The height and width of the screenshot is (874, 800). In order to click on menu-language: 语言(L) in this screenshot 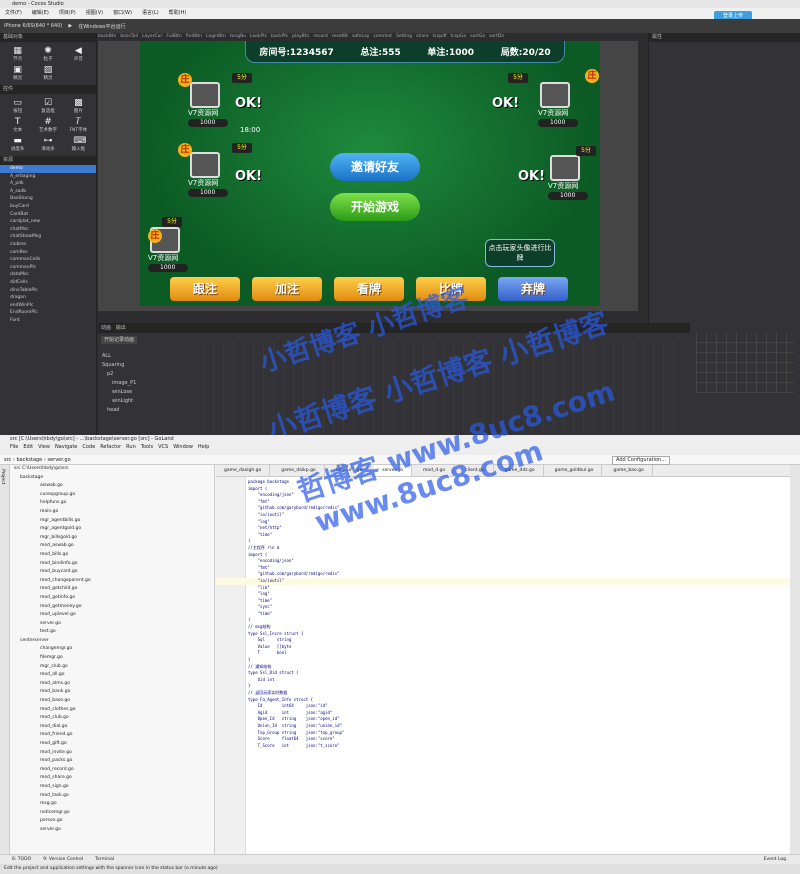, I will do `click(150, 13)`.